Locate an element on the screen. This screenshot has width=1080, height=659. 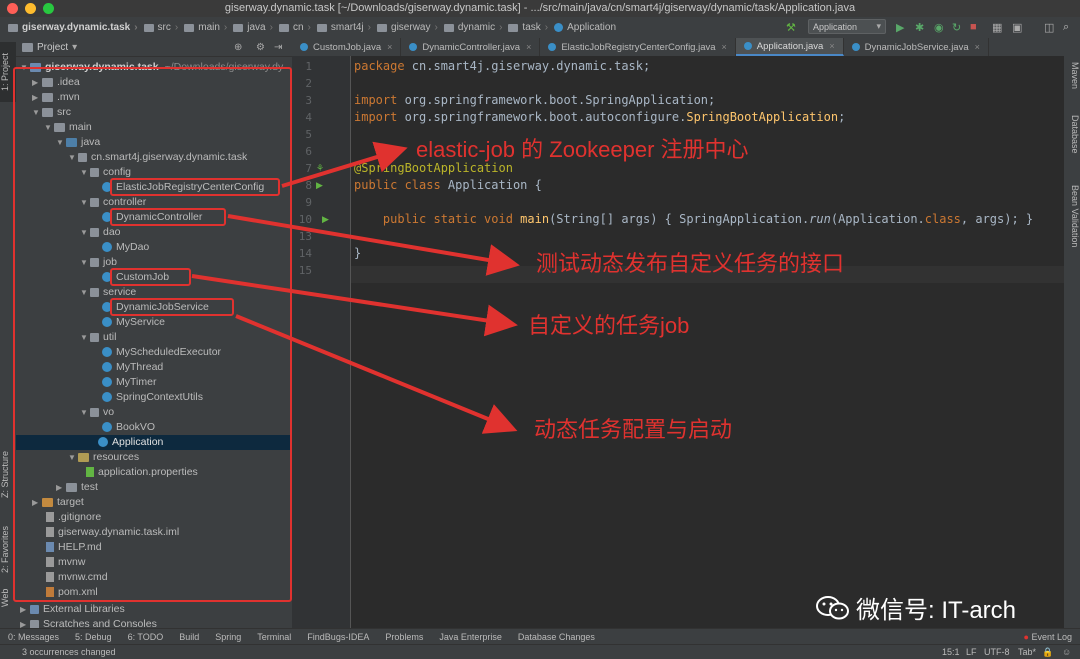
annotation-controller-api: 测试动态发布自定义任务的接口 is located at coordinates (690, 263).